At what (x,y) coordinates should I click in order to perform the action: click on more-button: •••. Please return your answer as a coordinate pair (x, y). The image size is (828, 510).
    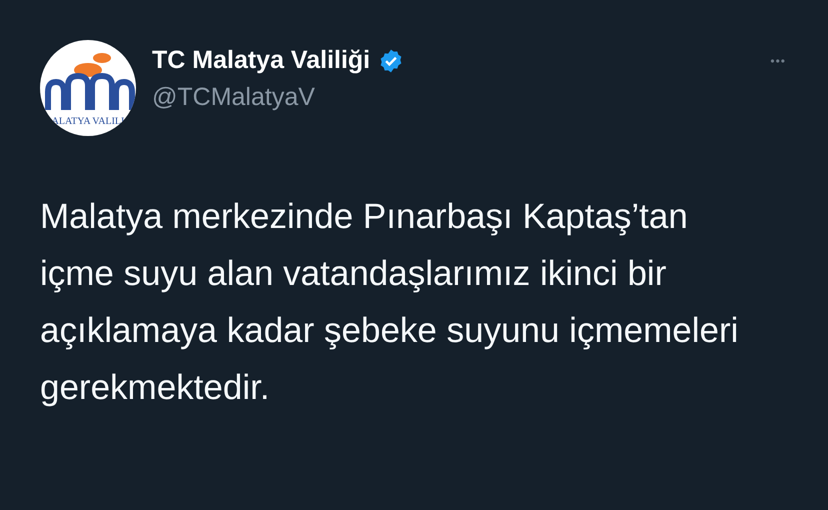
    Looking at the image, I should click on (778, 61).